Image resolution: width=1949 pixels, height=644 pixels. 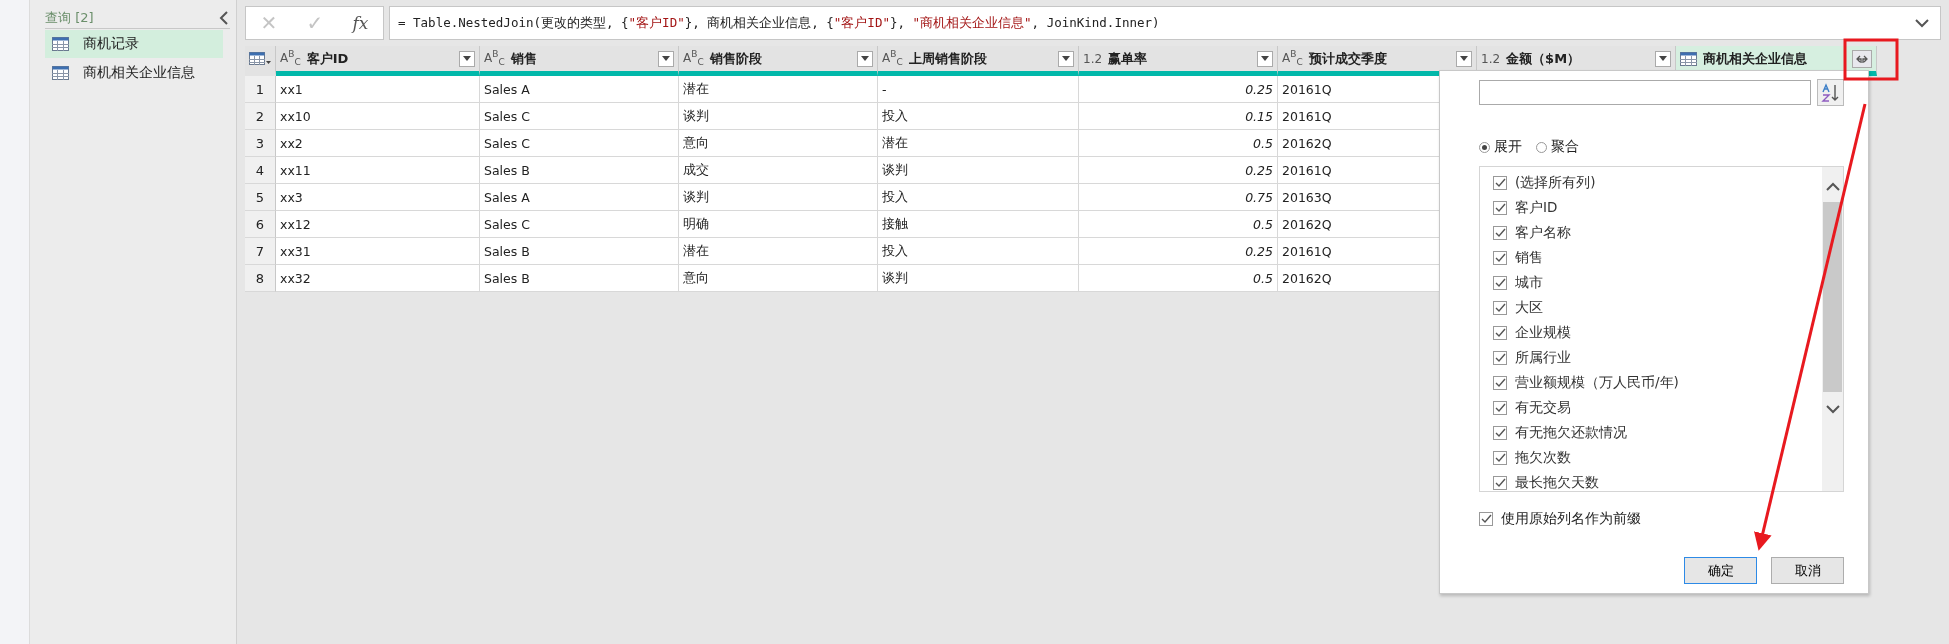 What do you see at coordinates (260, 224) in the screenshot?
I see `row-number: 6` at bounding box center [260, 224].